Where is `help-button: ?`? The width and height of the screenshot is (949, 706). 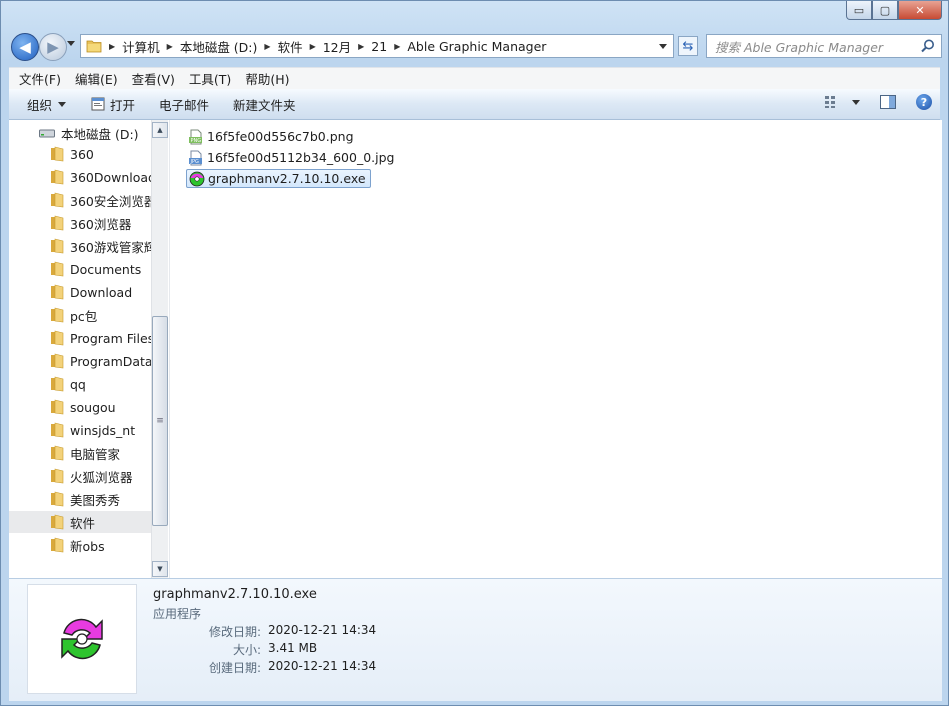 help-button: ? is located at coordinates (924, 102).